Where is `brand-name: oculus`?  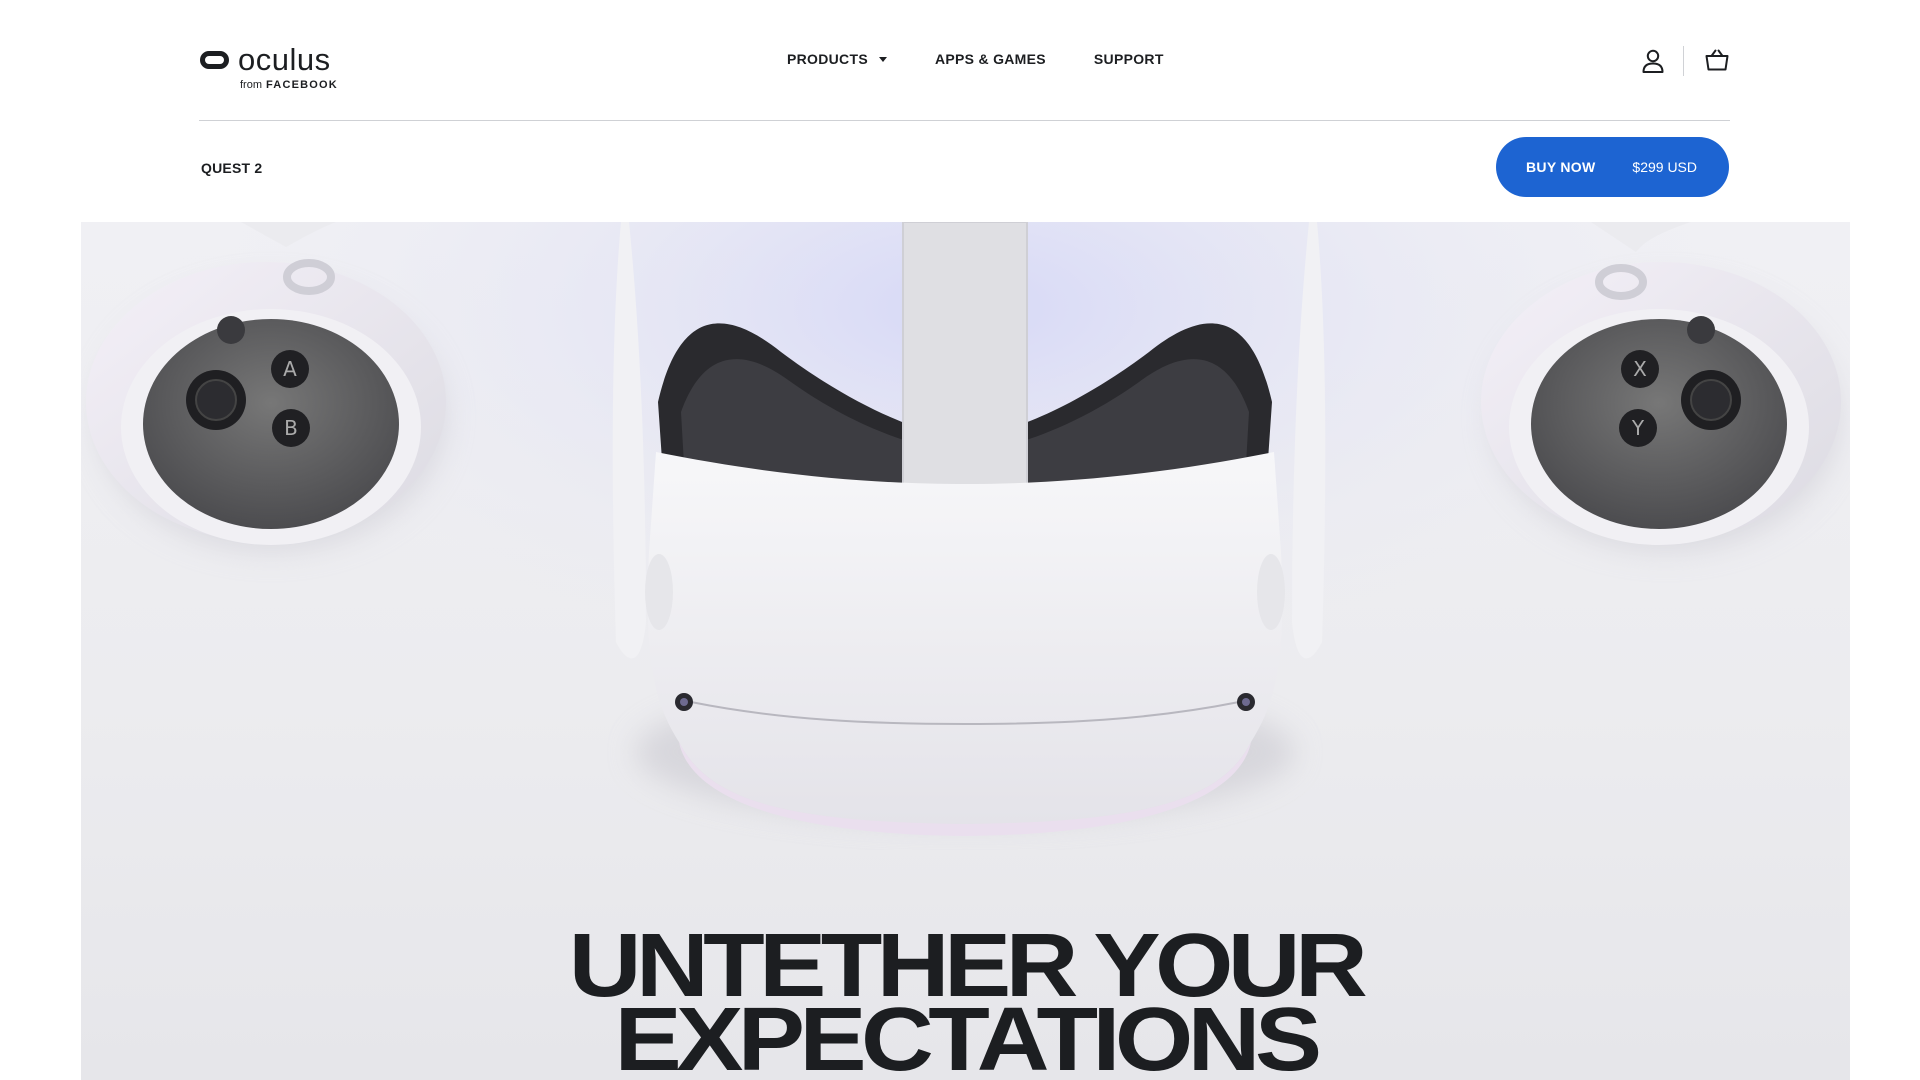 brand-name: oculus is located at coordinates (284, 59).